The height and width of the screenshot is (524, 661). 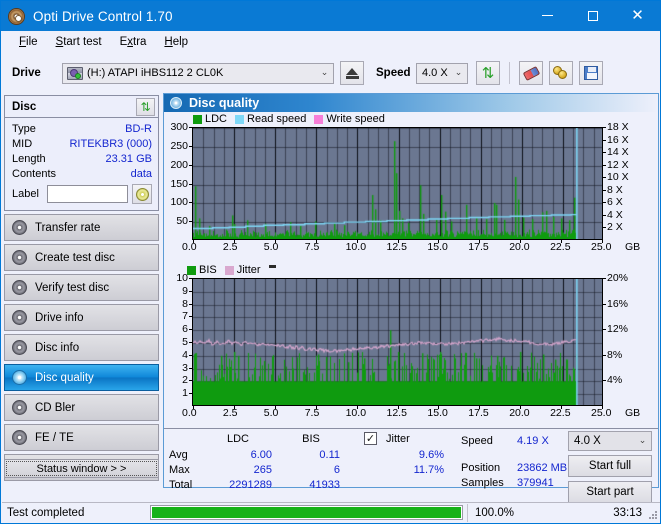 What do you see at coordinates (547, 15) in the screenshot?
I see `minimize-button` at bounding box center [547, 15].